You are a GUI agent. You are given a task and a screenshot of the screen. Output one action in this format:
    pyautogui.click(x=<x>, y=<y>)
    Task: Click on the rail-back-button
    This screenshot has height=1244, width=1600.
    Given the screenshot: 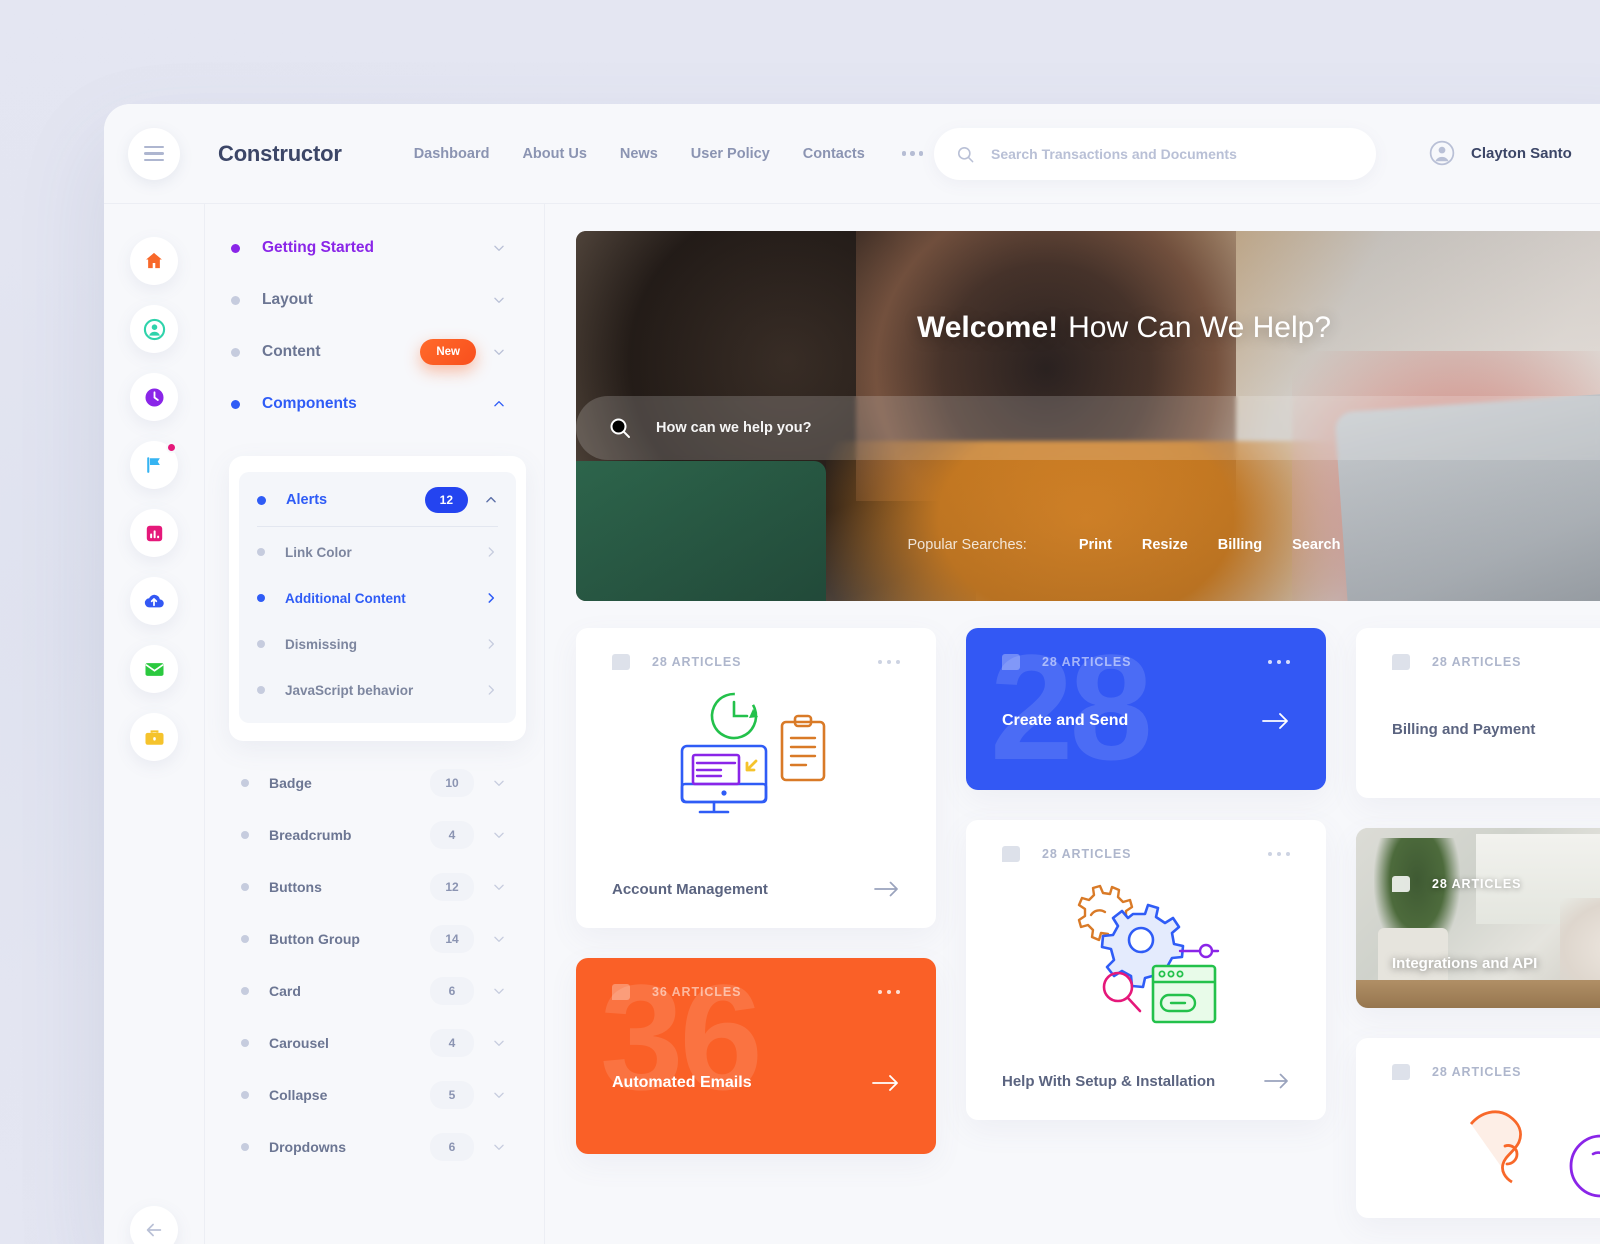 What is the action you would take?
    pyautogui.click(x=154, y=1225)
    